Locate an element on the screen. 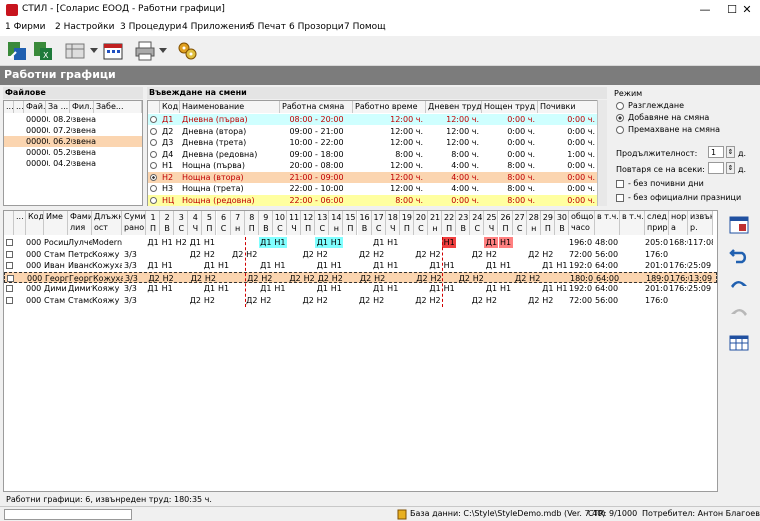 This screenshot has height=521, width=760. column-header: Фами лия is located at coordinates (80, 223).